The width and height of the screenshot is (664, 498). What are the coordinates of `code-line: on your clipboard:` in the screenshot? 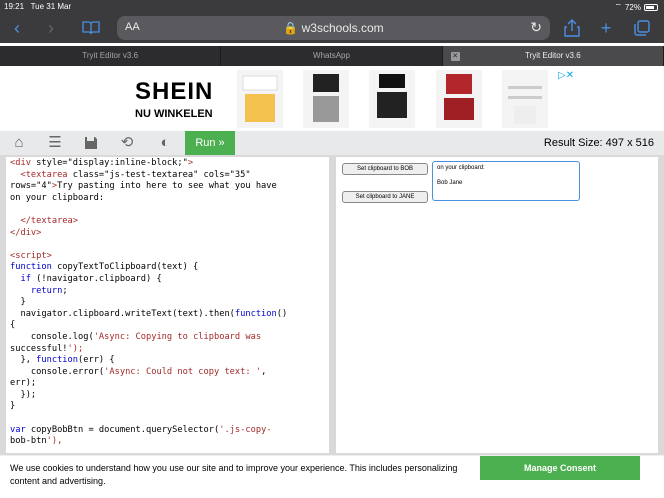 It's located at (57, 197).